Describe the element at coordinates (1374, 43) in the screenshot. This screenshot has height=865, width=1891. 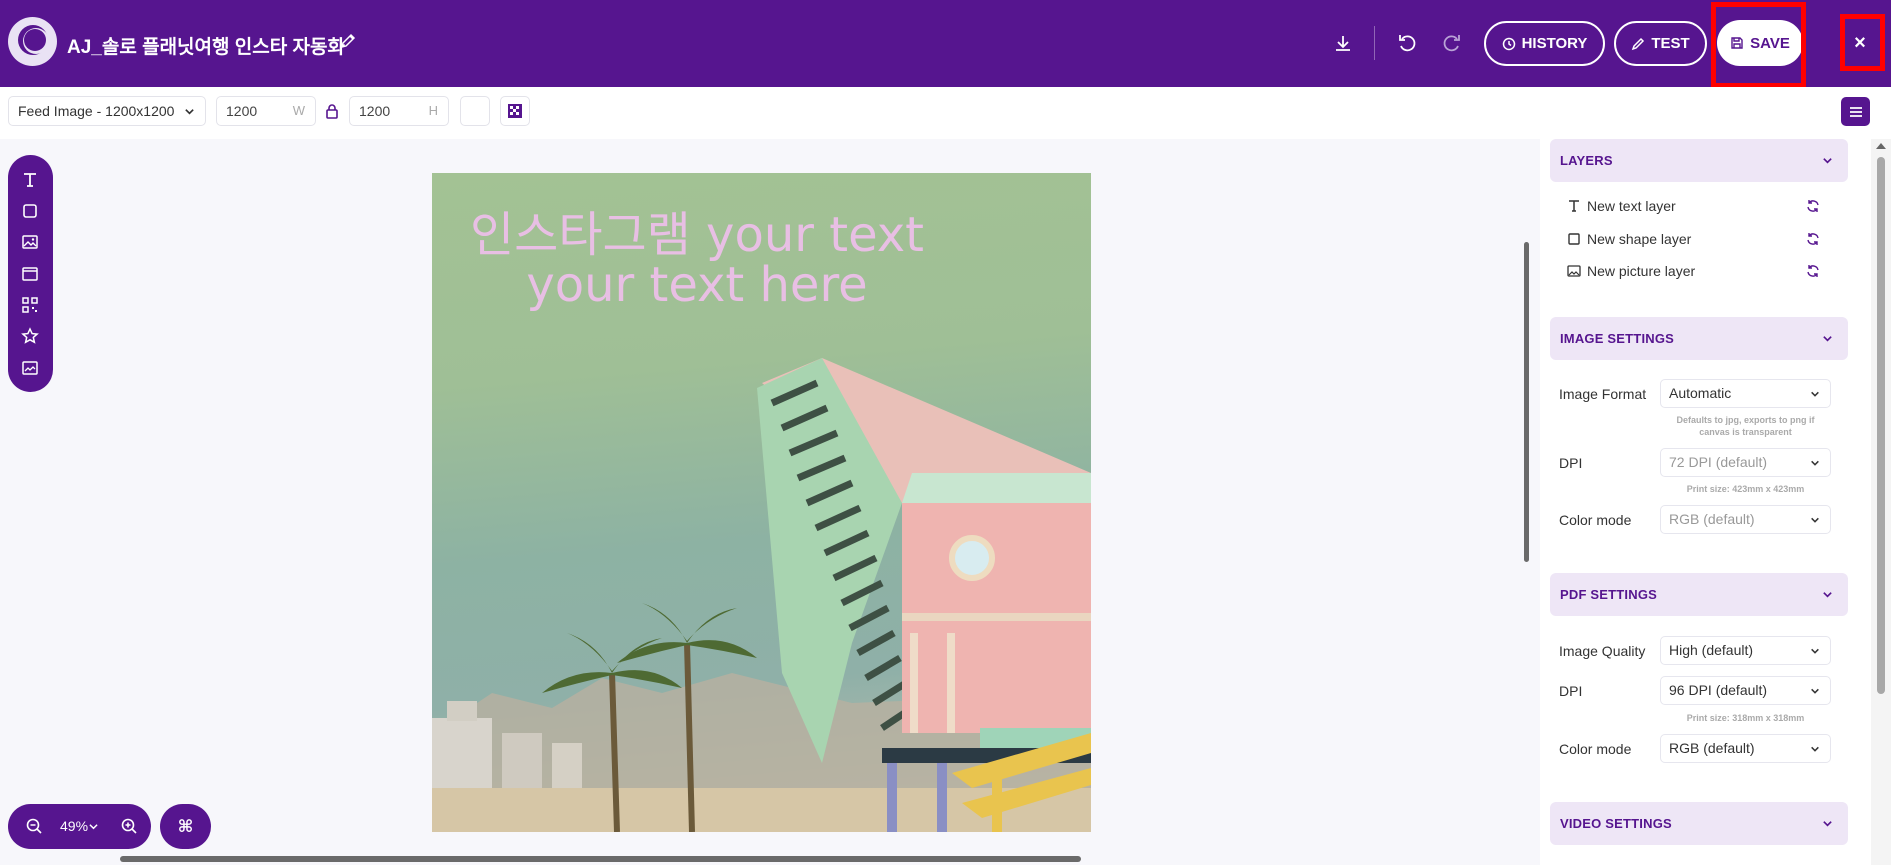
I see `header-divider` at that location.